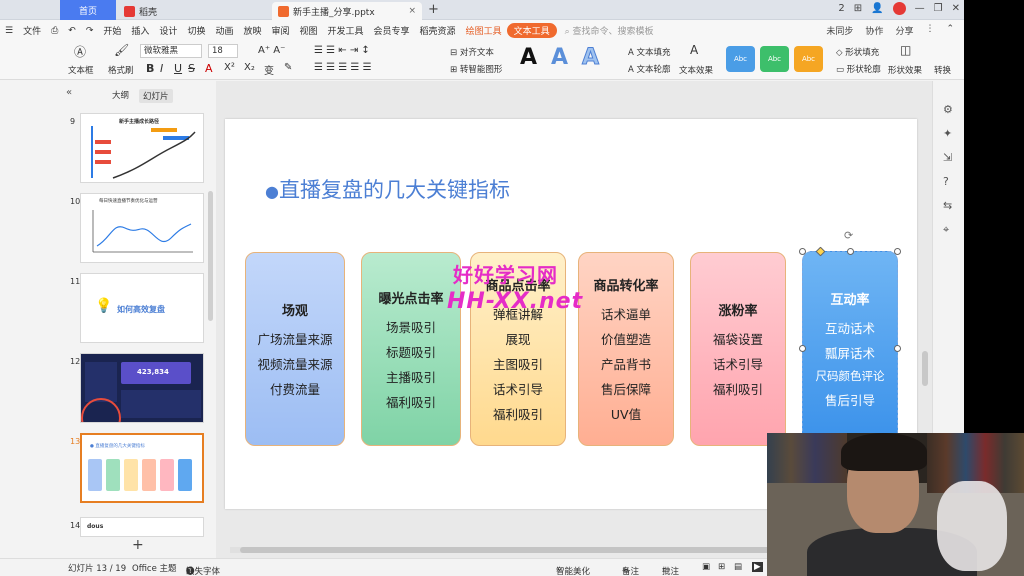  What do you see at coordinates (392, 30) in the screenshot?
I see `menu-member: 会员专享` at bounding box center [392, 30].